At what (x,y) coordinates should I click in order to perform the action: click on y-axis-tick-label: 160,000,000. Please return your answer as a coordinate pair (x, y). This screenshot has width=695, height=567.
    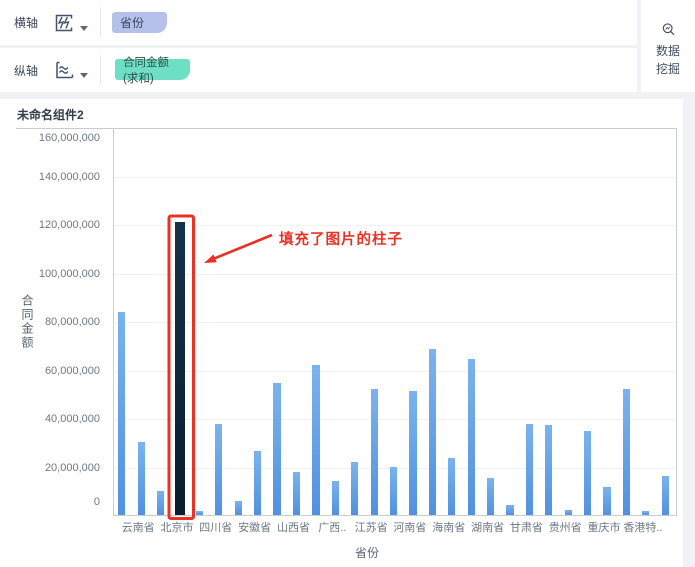
    Looking at the image, I should click on (69, 138).